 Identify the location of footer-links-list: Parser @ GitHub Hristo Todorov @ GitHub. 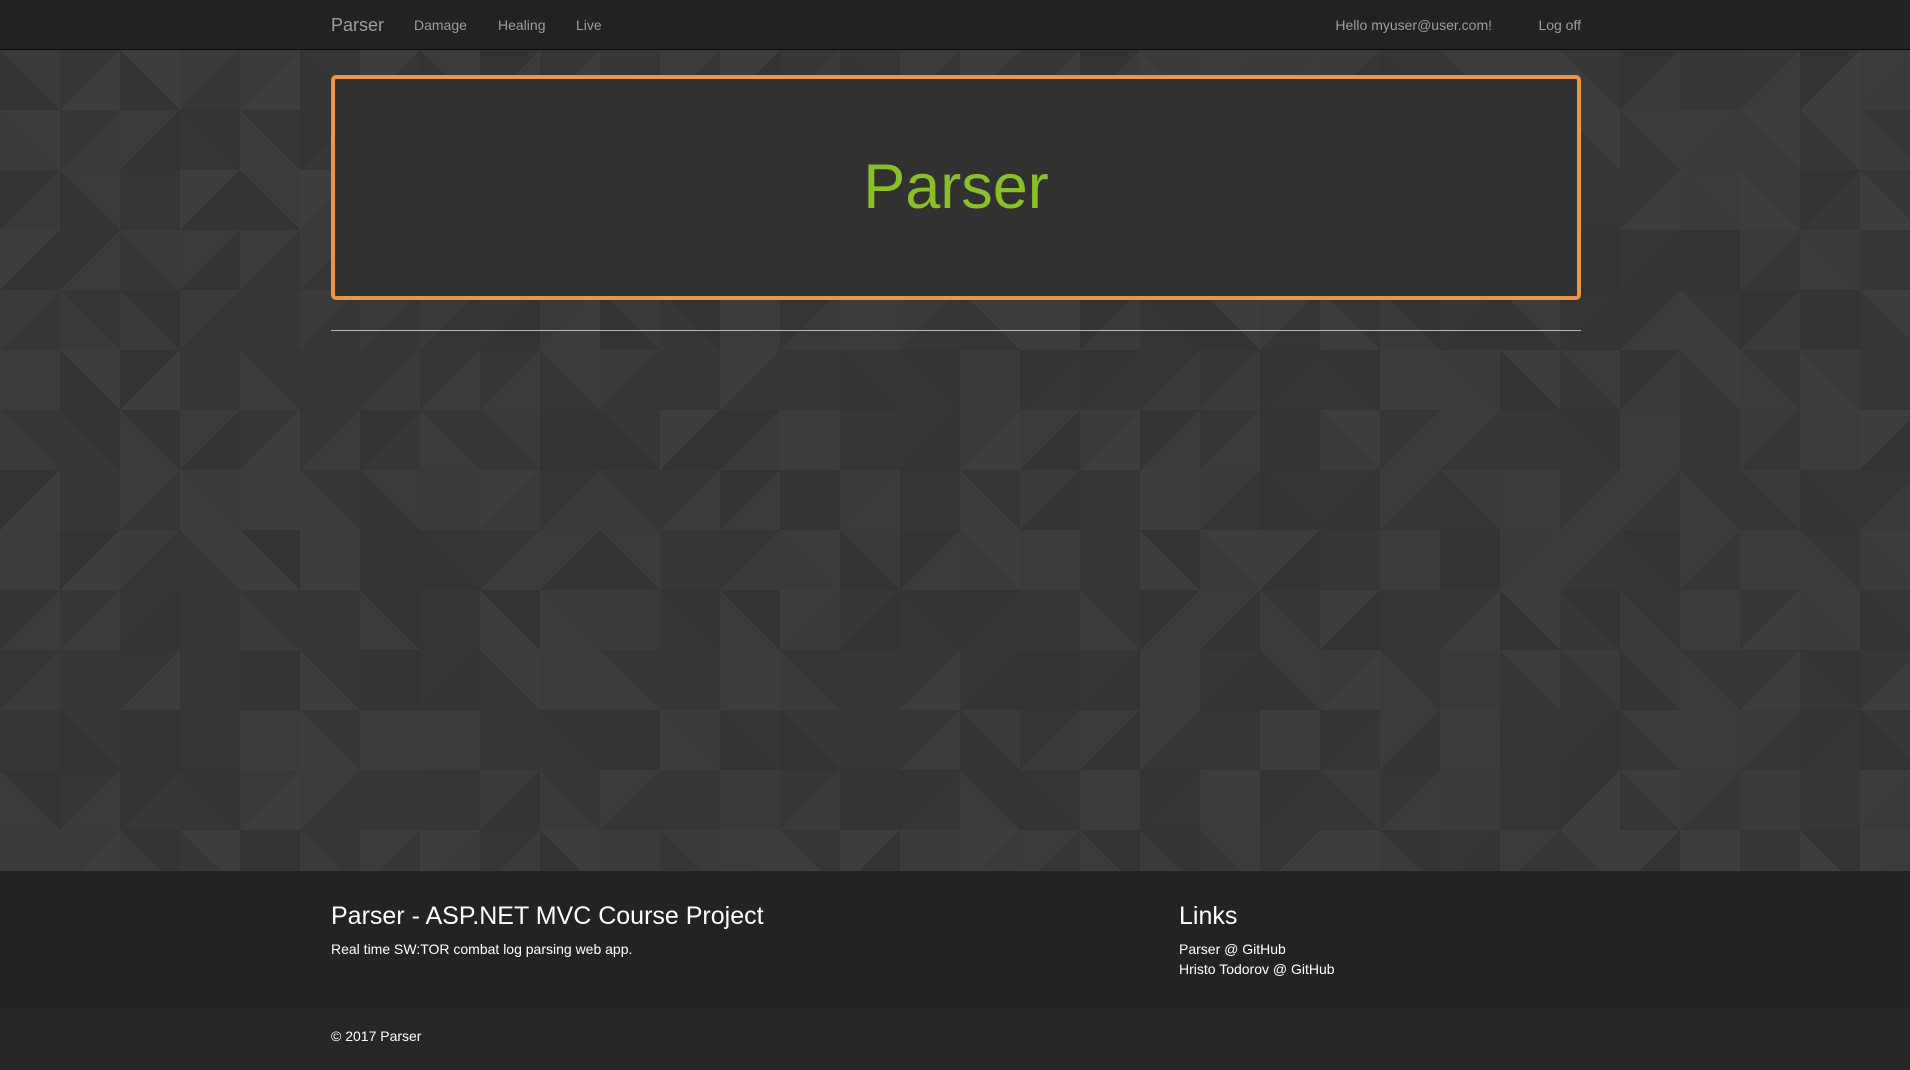
(1257, 959).